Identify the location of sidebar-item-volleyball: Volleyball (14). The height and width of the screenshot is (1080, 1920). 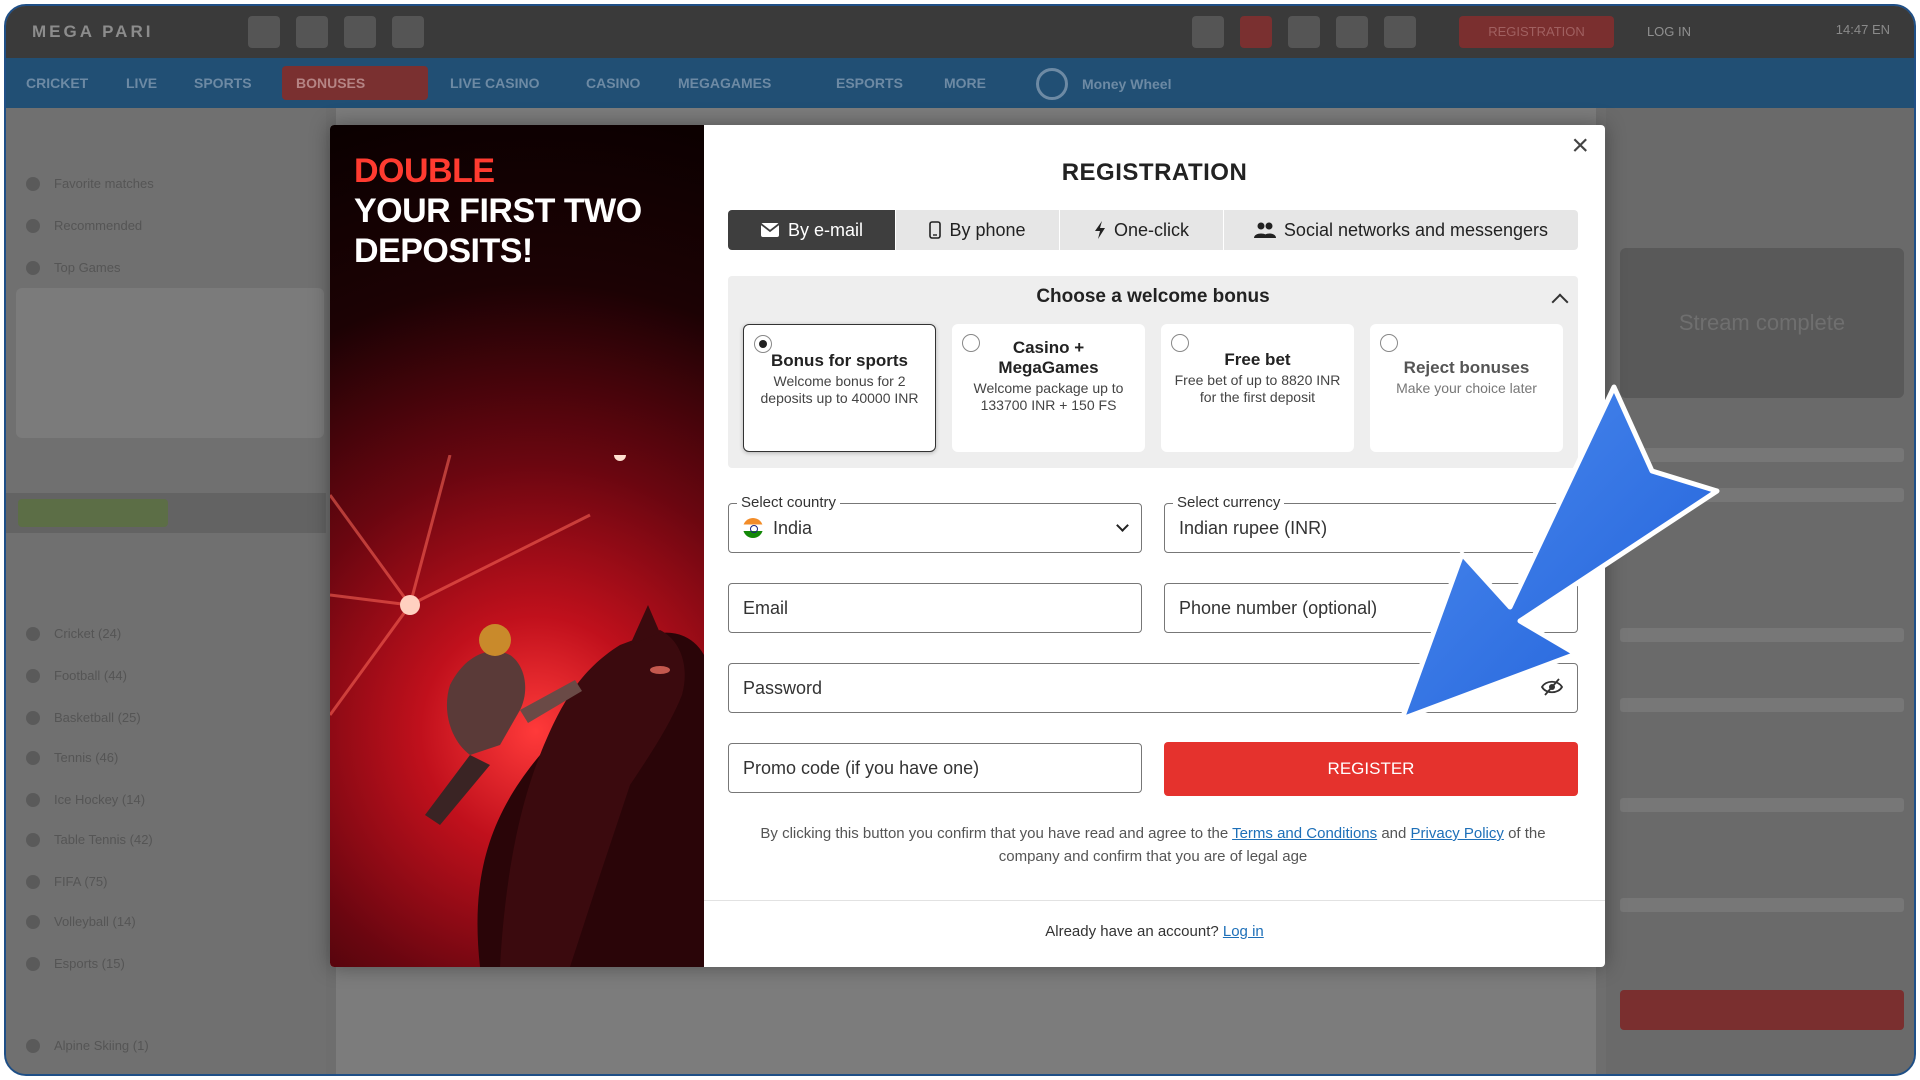
(168, 922).